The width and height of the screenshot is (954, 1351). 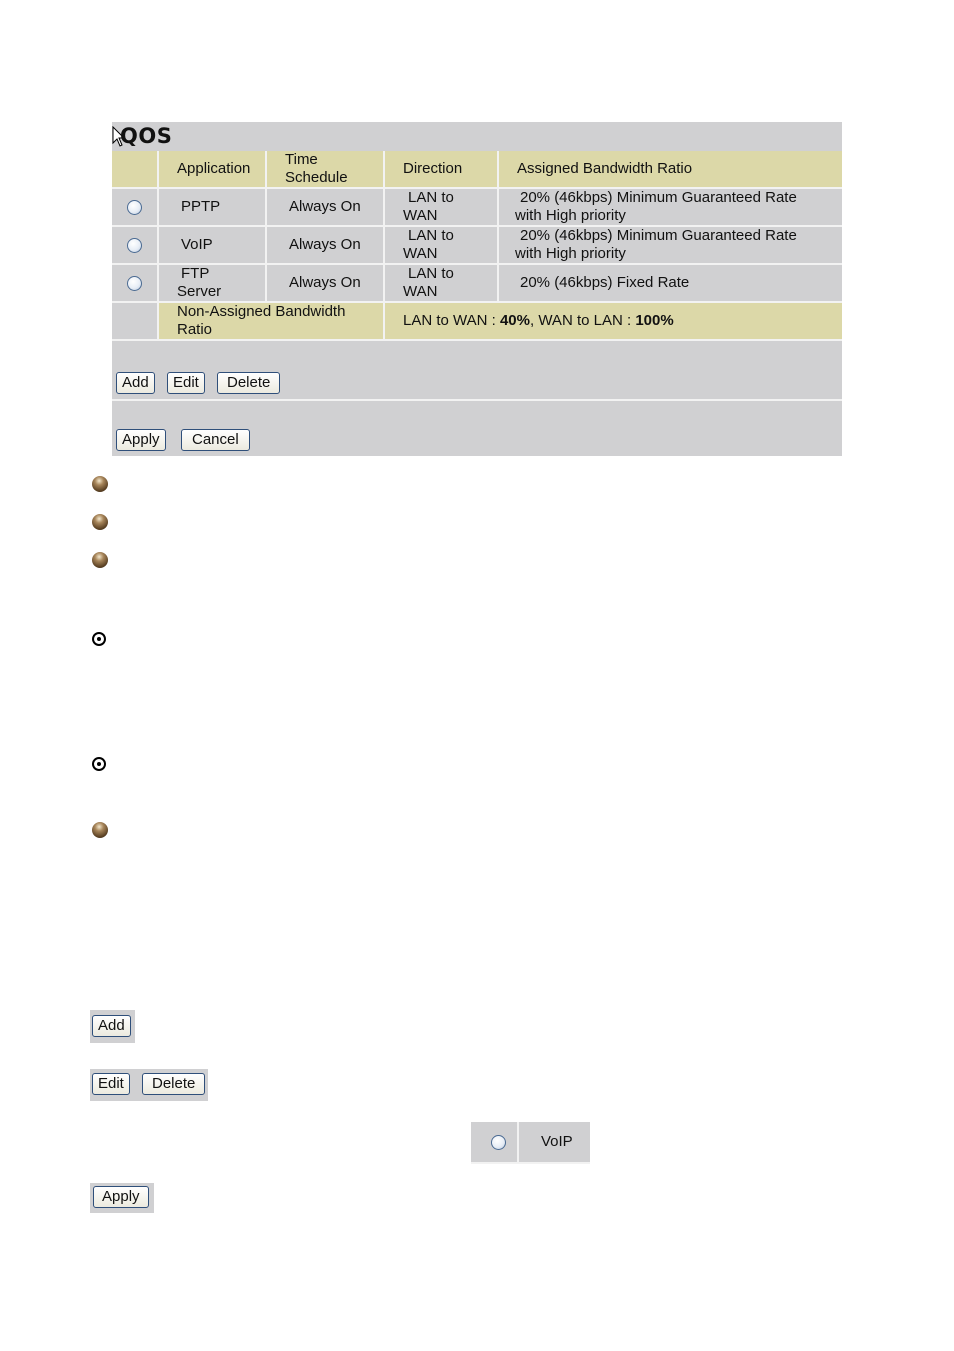 I want to click on header-select, so click(x=135, y=170).